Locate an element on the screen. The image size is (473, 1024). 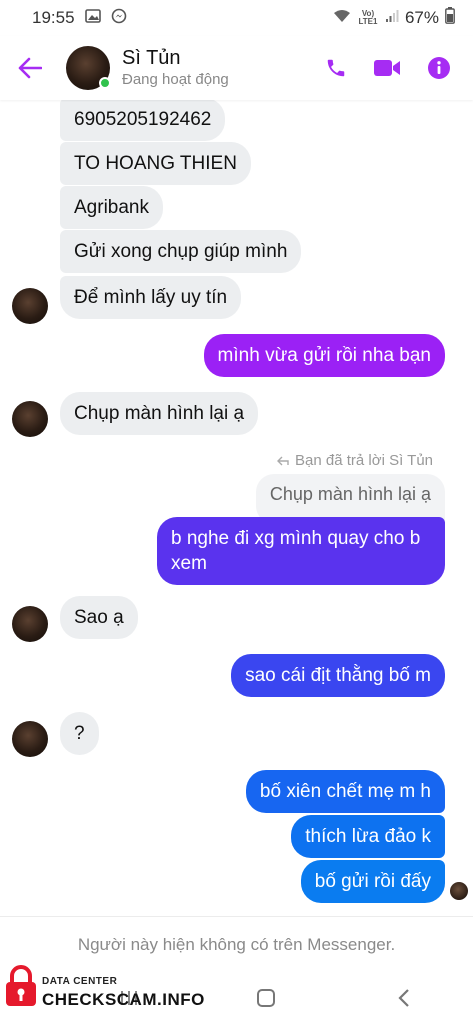
info-icon is located at coordinates (439, 68).